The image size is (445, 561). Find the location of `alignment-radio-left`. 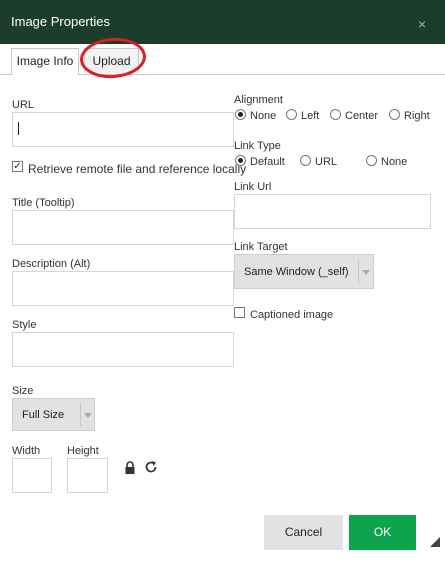

alignment-radio-left is located at coordinates (291, 114).